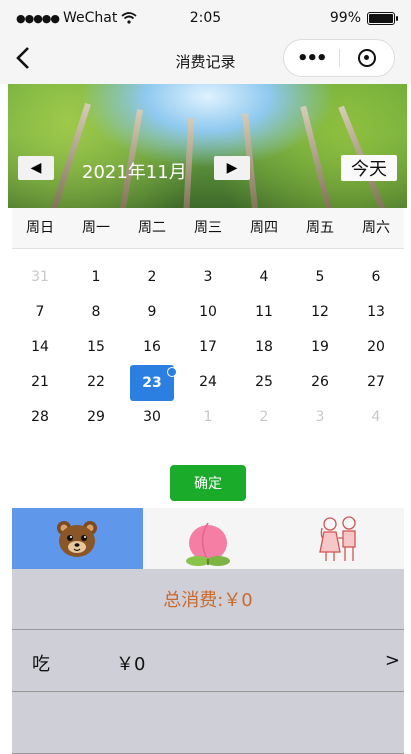 The image size is (411, 754). I want to click on bear-icon, so click(77, 538).